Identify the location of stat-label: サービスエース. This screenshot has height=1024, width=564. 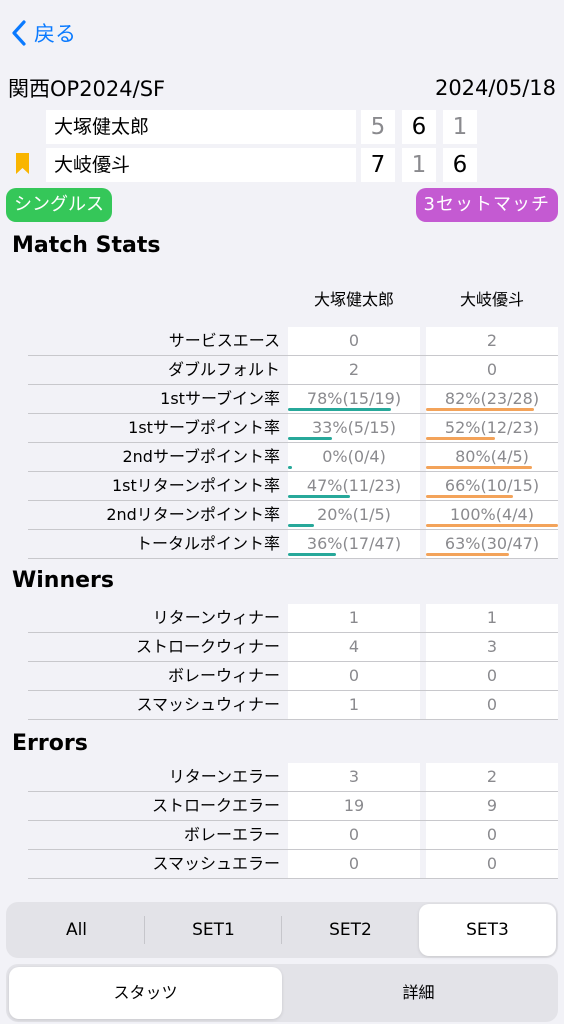
(224, 340).